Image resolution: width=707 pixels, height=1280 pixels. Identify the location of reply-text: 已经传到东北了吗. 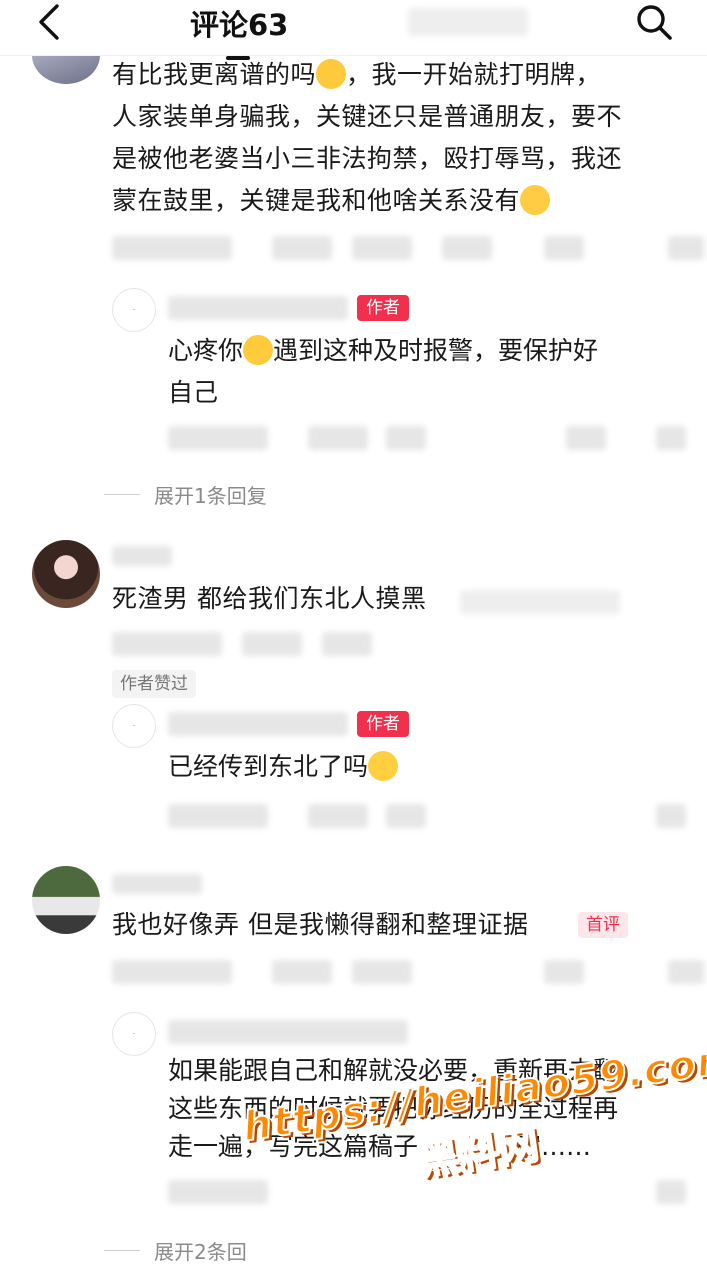
(283, 767).